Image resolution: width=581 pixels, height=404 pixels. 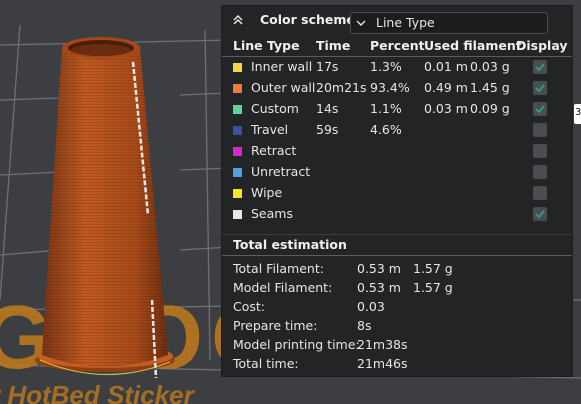 What do you see at coordinates (275, 108) in the screenshot?
I see `line-type-name: Custom` at bounding box center [275, 108].